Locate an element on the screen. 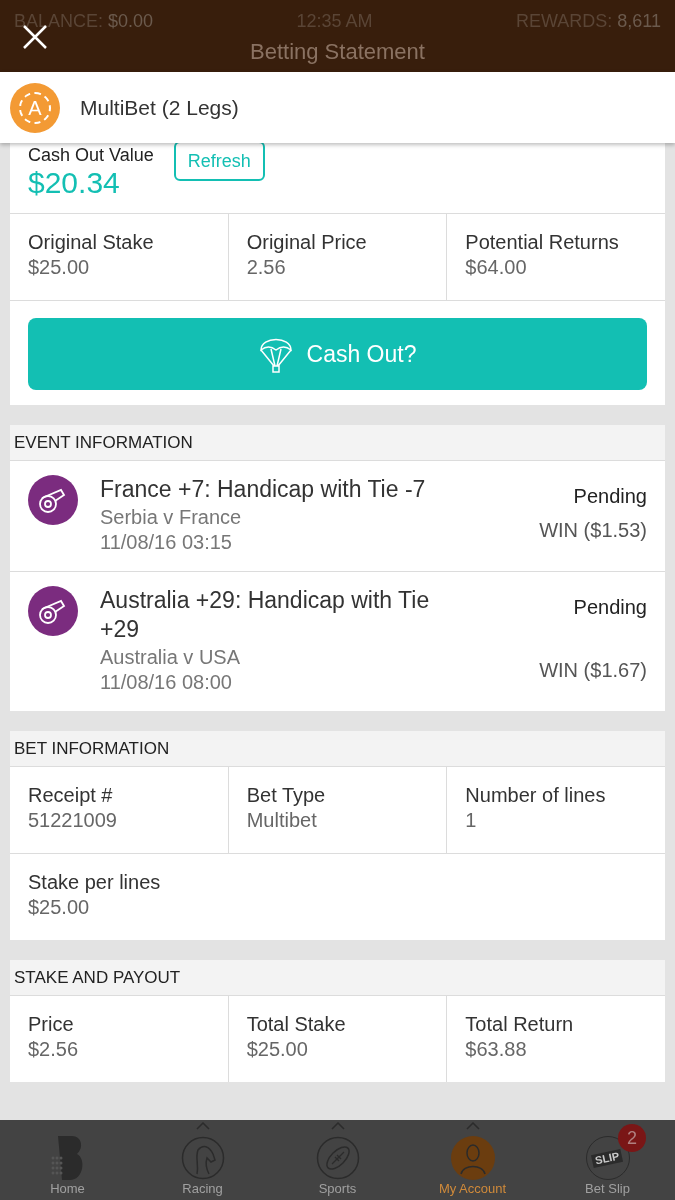 Image resolution: width=675 pixels, height=1200 pixels. field-label: Receipt # is located at coordinates (71, 795).